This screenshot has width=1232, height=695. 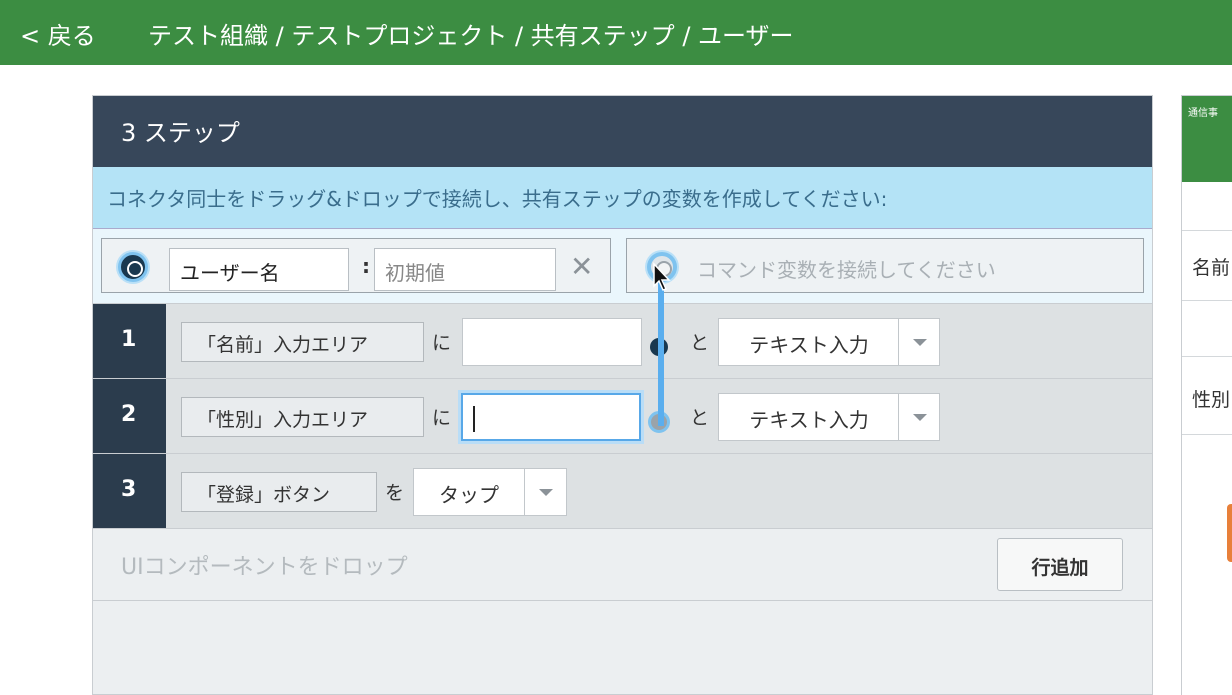 I want to click on drop-placeholder: UIコンポーネントをドロップ, so click(x=264, y=567).